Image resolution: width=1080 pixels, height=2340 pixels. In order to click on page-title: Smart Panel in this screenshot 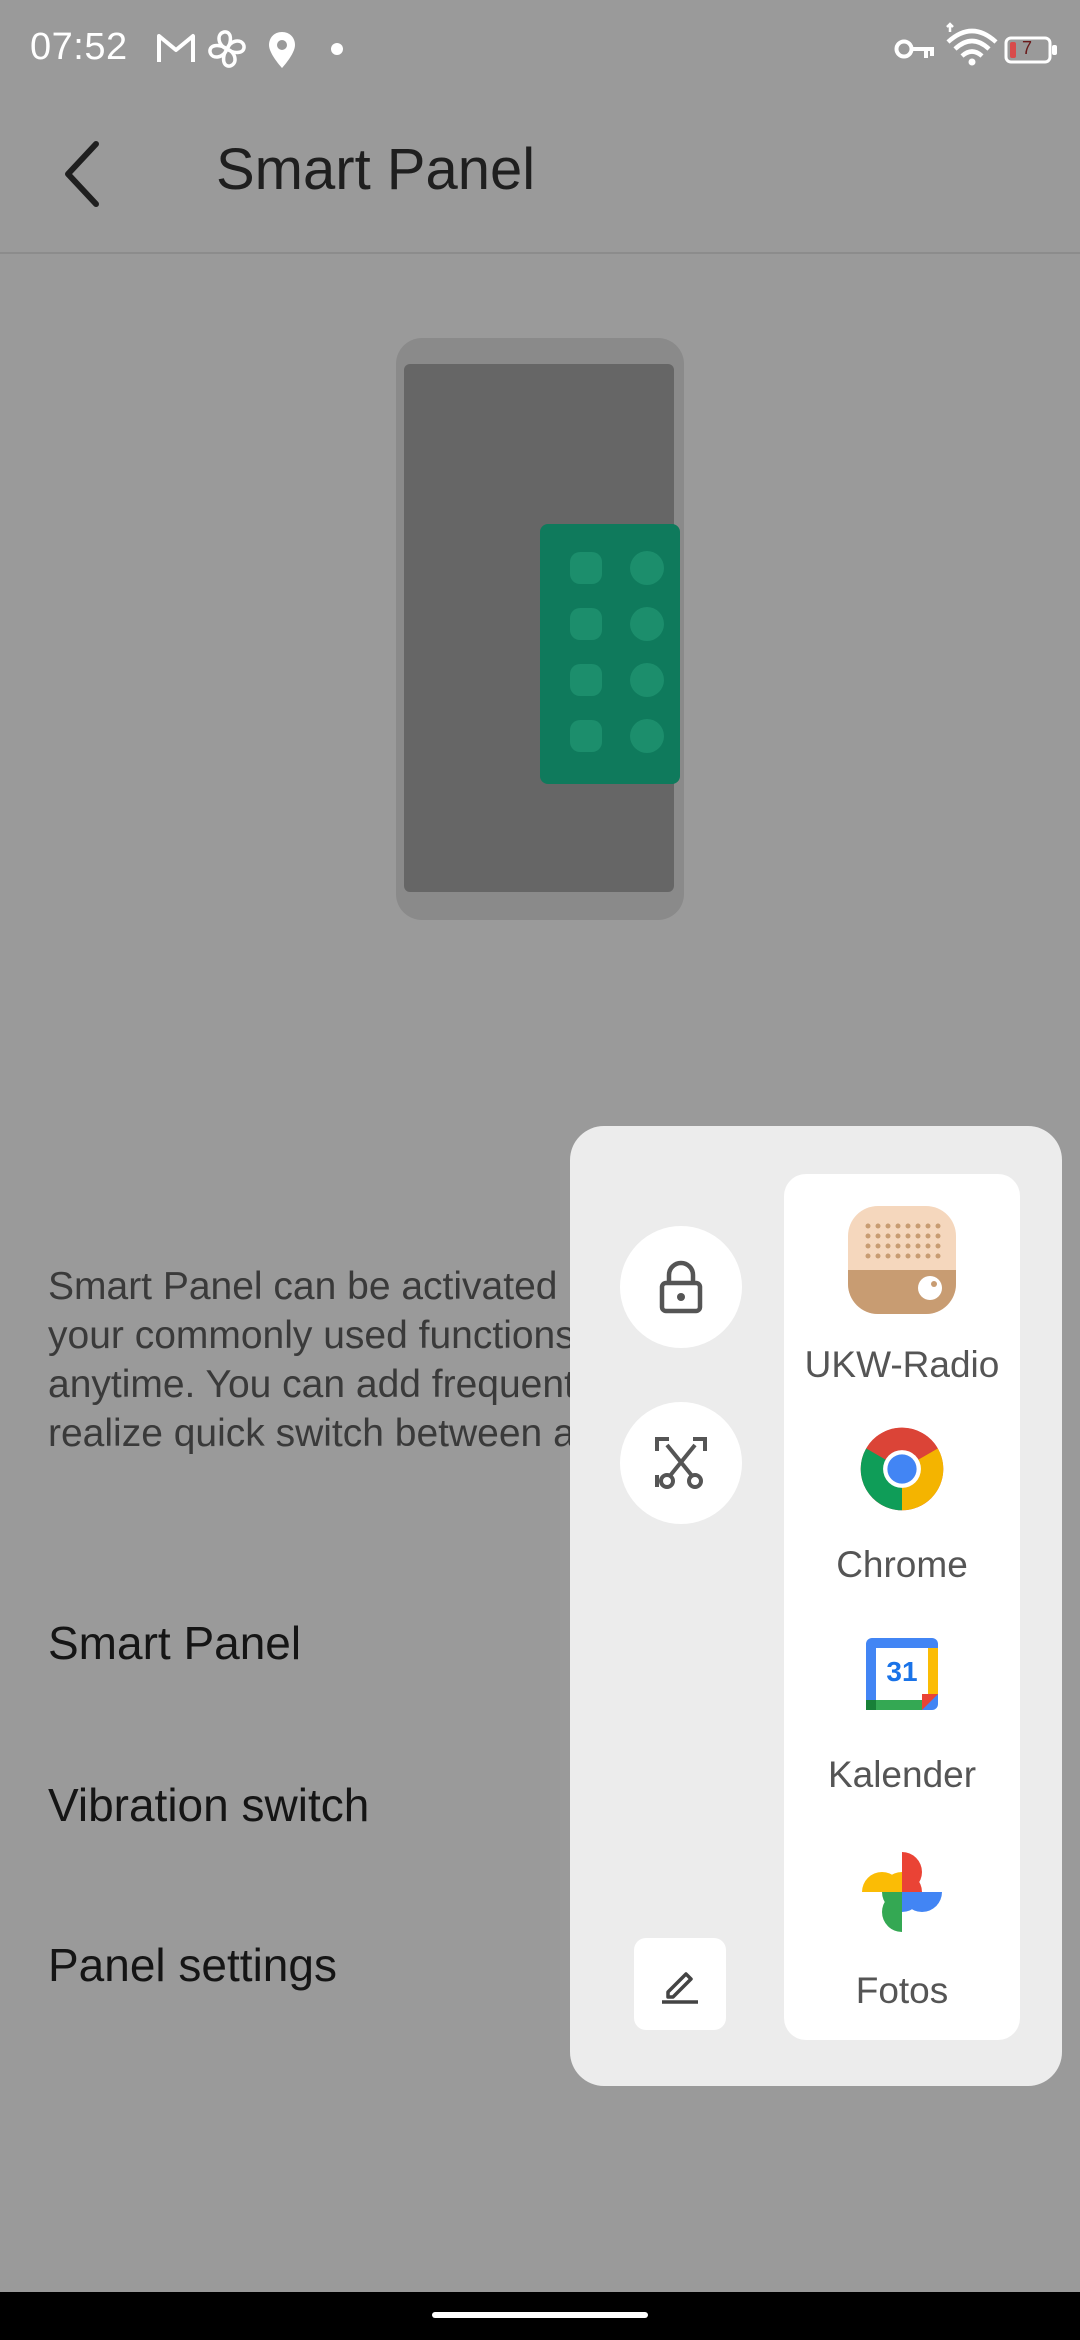, I will do `click(376, 169)`.